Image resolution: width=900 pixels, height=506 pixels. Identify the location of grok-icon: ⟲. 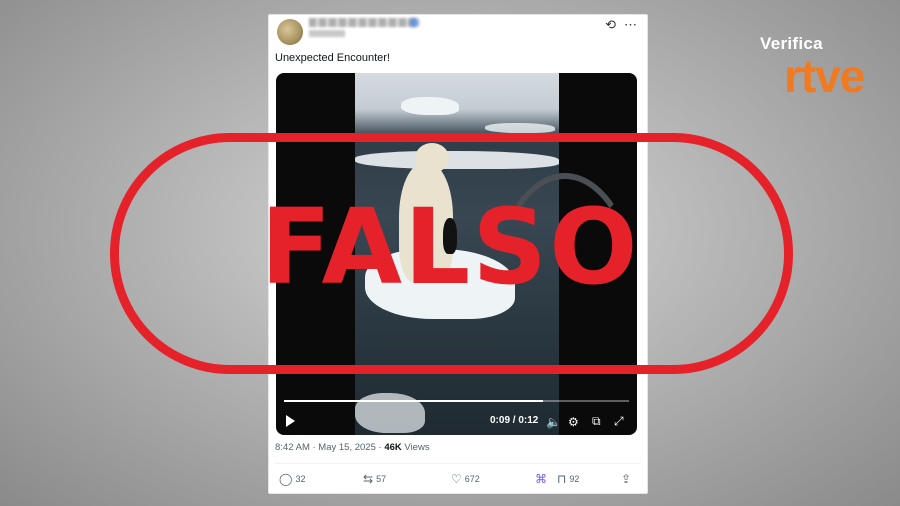
(610, 25).